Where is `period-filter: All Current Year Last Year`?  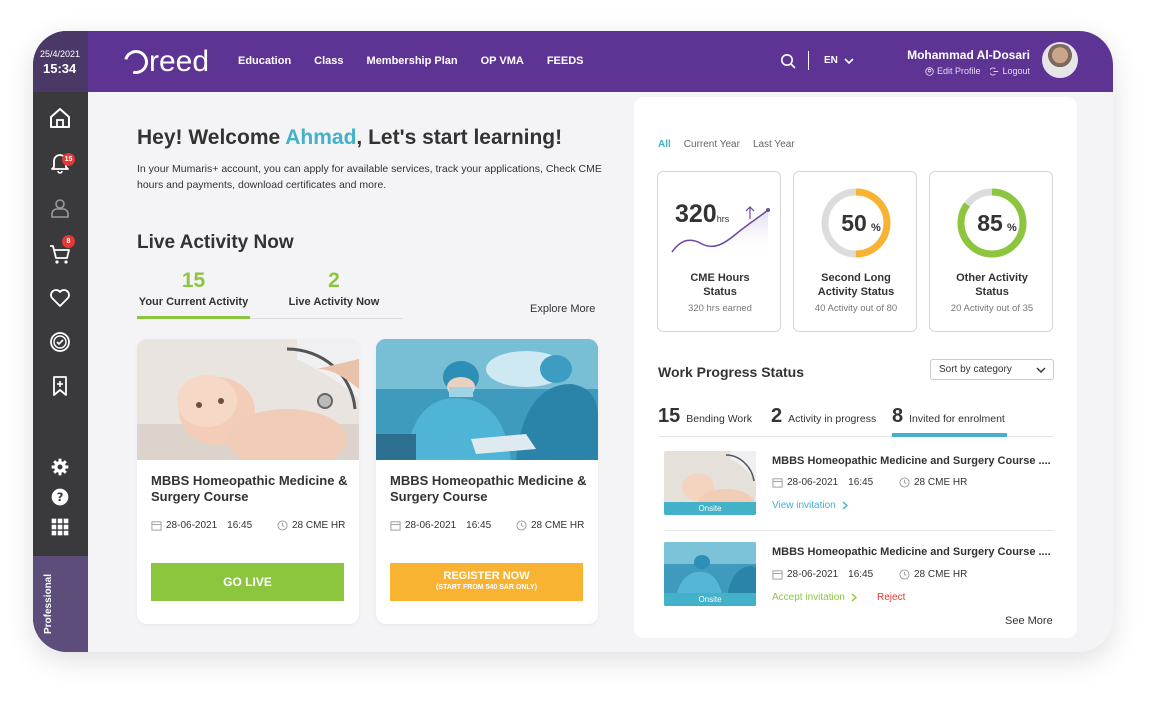 period-filter: All Current Year Last Year is located at coordinates (726, 144).